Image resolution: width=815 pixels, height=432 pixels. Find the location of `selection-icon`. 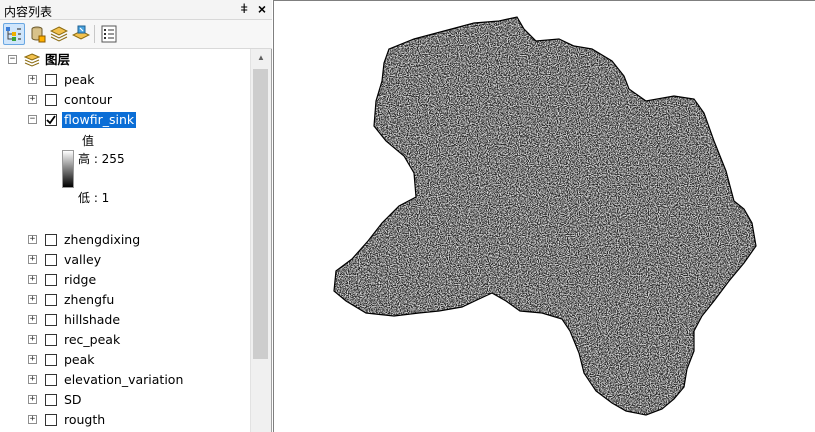

selection-icon is located at coordinates (81, 32).